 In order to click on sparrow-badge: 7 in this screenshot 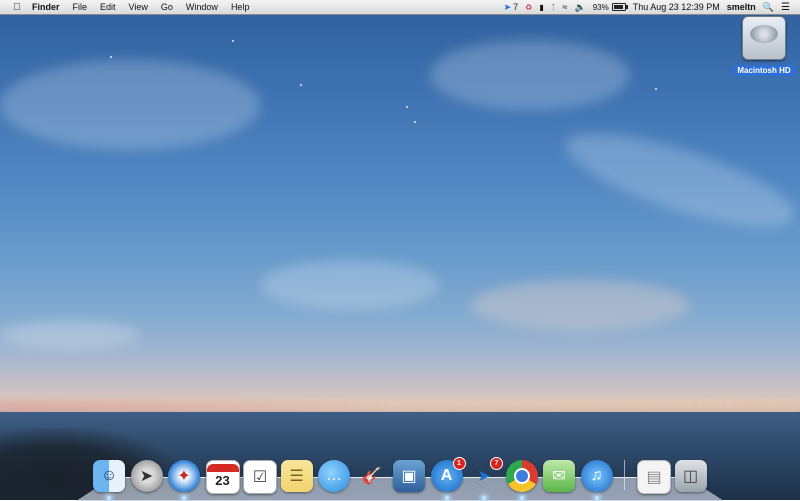, I will do `click(496, 463)`.